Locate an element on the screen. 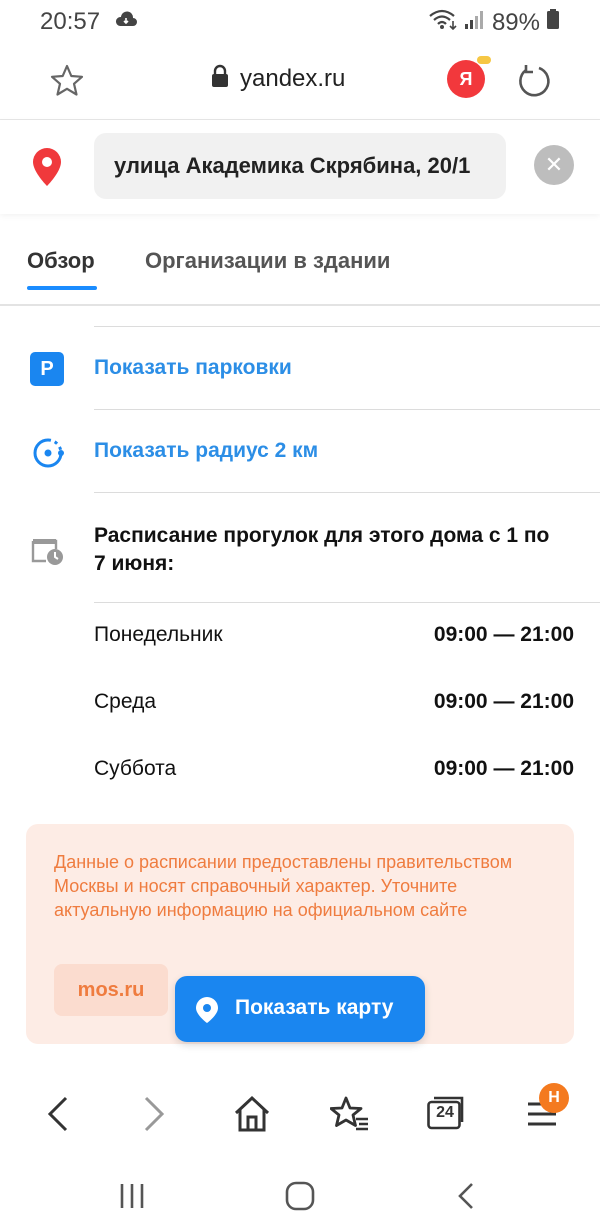 Image resolution: width=600 pixels, height=1232 pixels. lock-icon is located at coordinates (220, 78).